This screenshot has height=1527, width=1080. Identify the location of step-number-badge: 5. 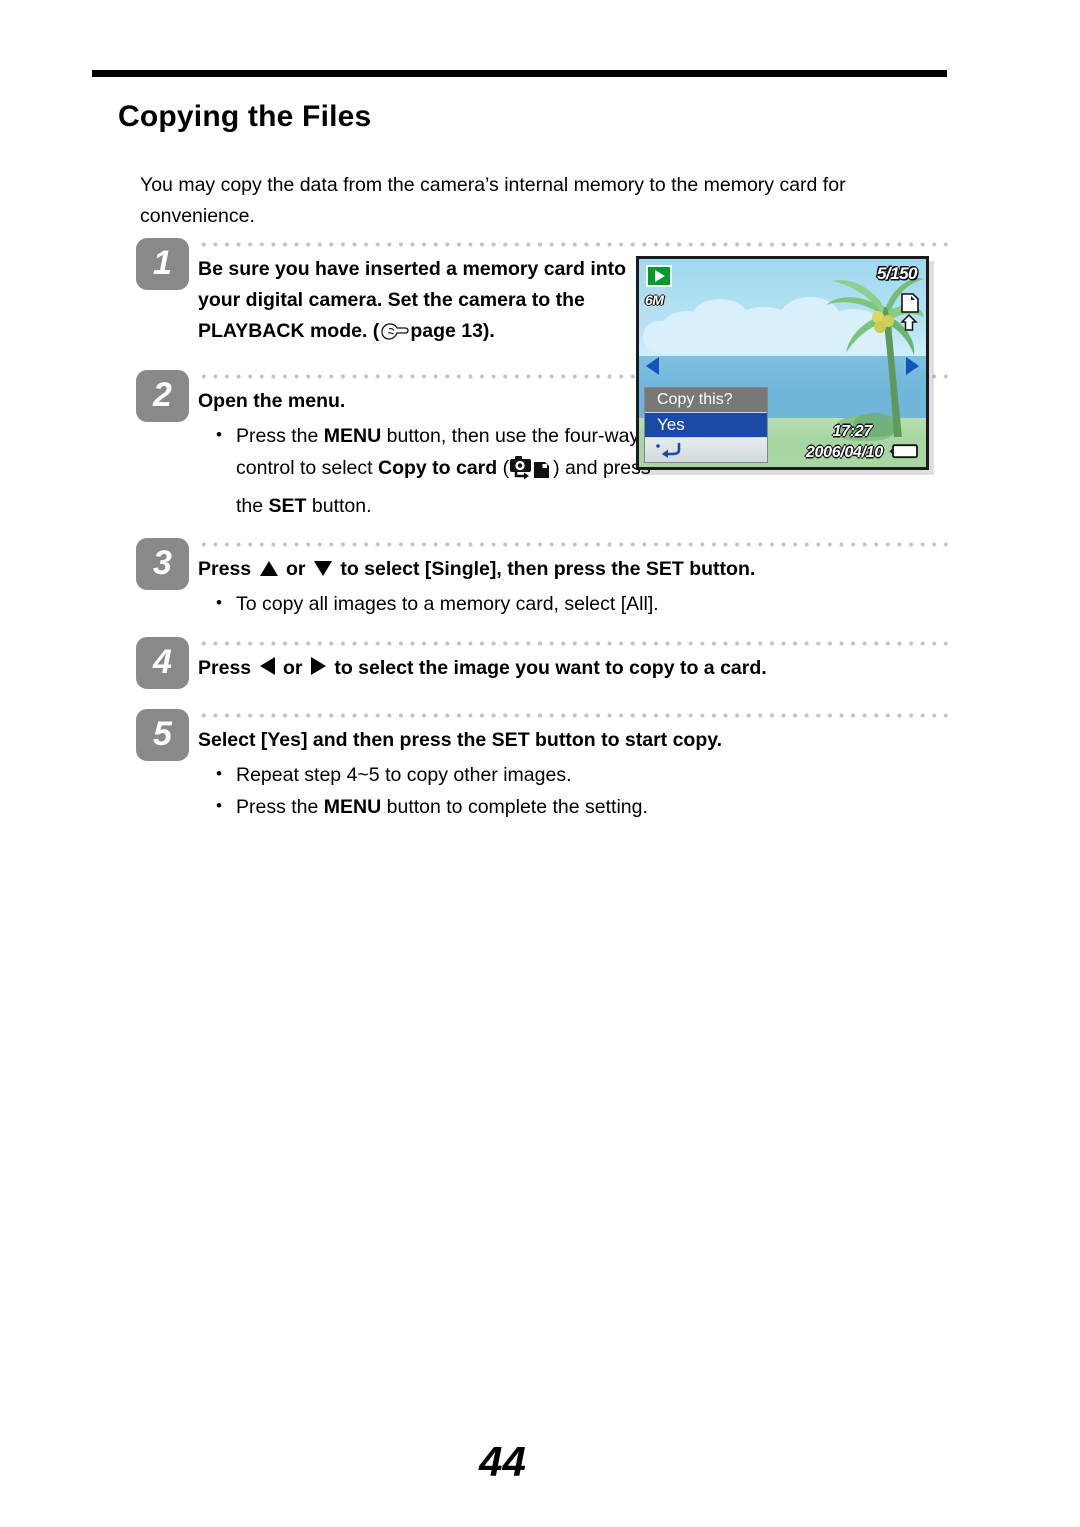
(162, 735).